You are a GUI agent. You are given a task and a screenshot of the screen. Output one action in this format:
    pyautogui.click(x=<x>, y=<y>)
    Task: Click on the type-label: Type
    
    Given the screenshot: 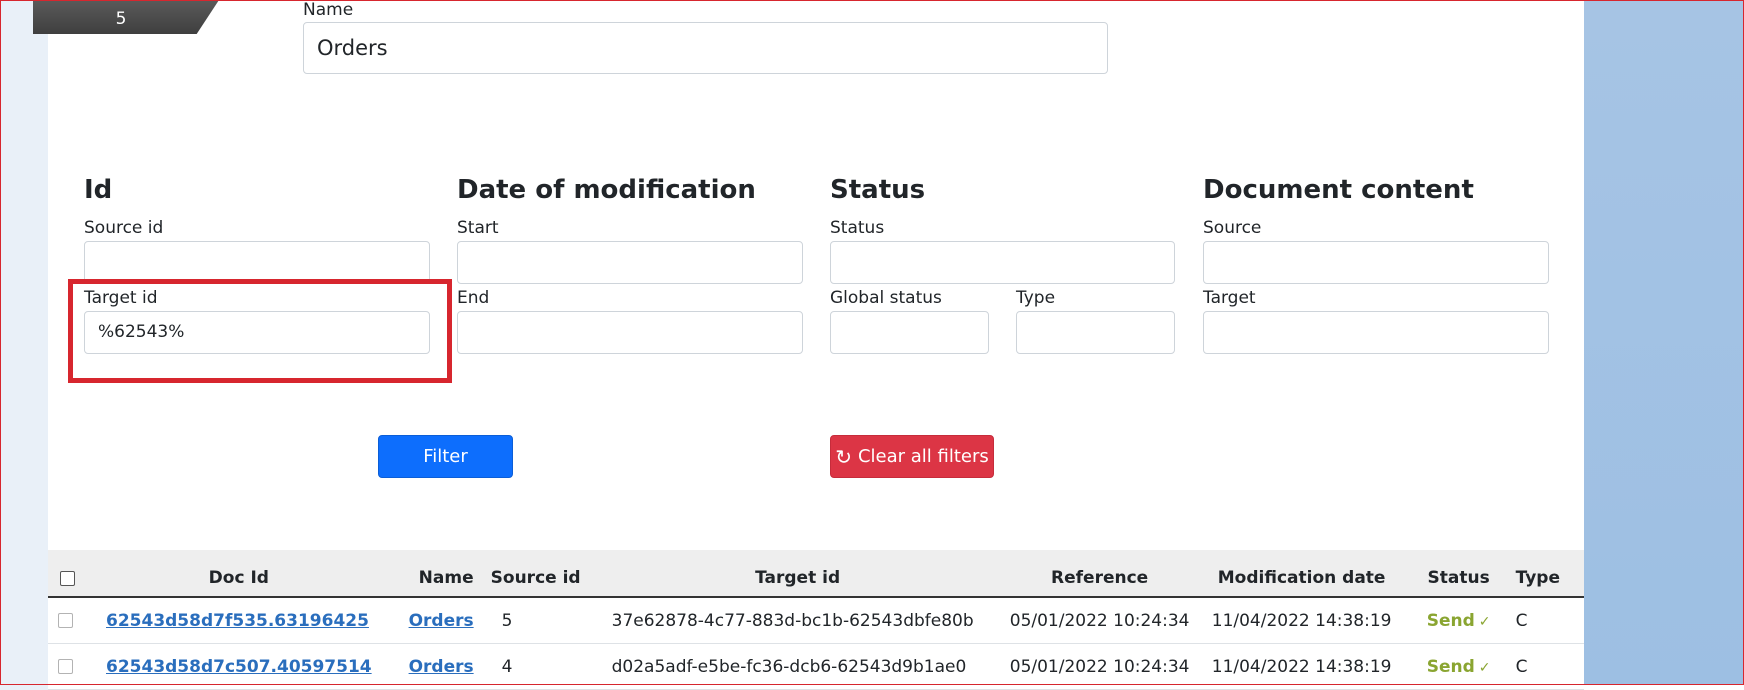 What is the action you would take?
    pyautogui.click(x=1036, y=298)
    